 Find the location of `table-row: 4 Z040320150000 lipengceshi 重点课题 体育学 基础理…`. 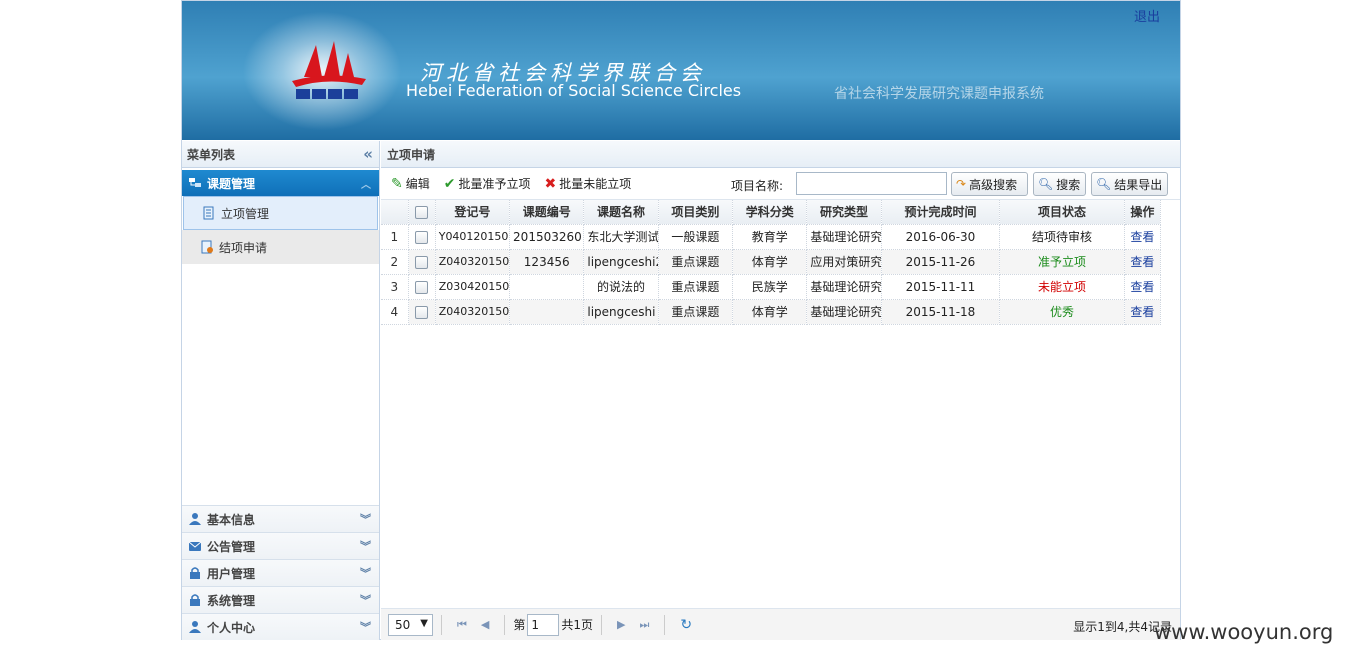

table-row: 4 Z040320150000 lipengceshi 重点课题 体育学 基础理… is located at coordinates (771, 312).